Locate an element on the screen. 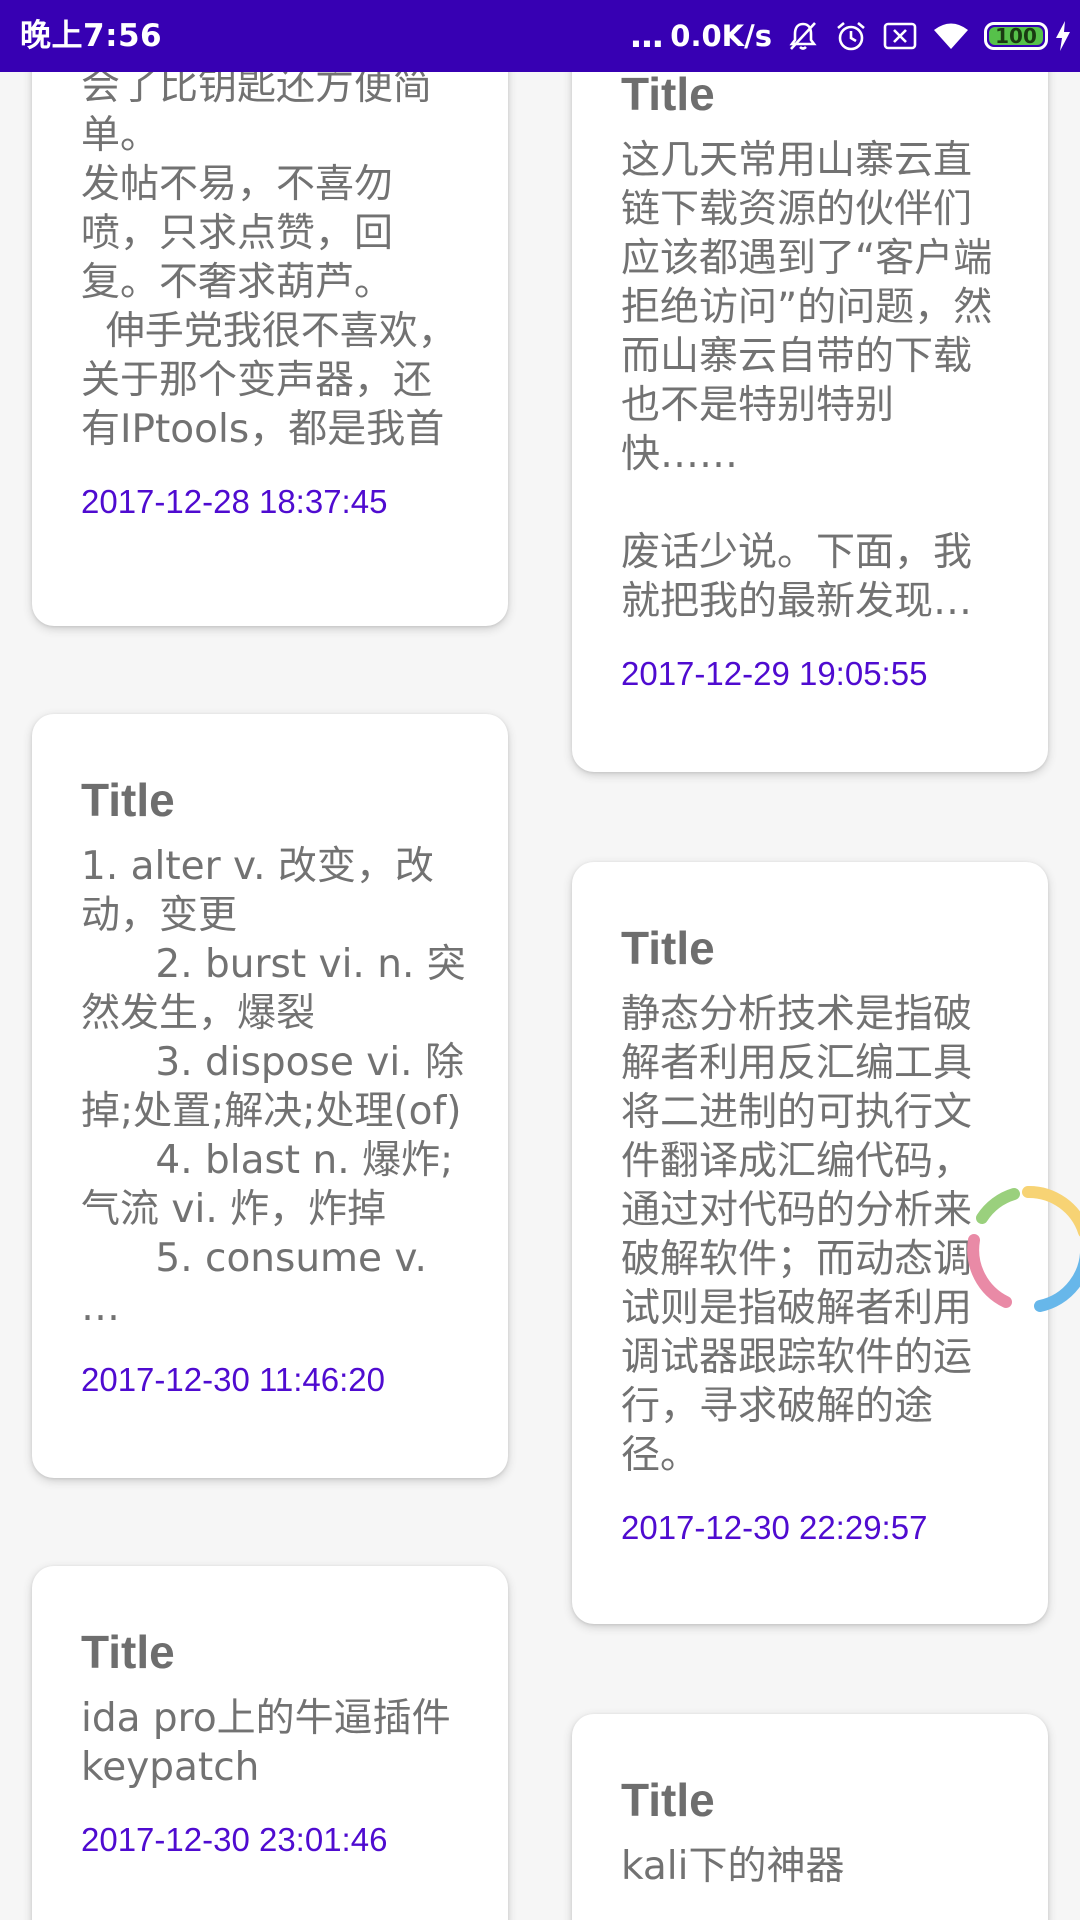 The width and height of the screenshot is (1080, 1920). status-time: 晚上7:56 is located at coordinates (91, 36).